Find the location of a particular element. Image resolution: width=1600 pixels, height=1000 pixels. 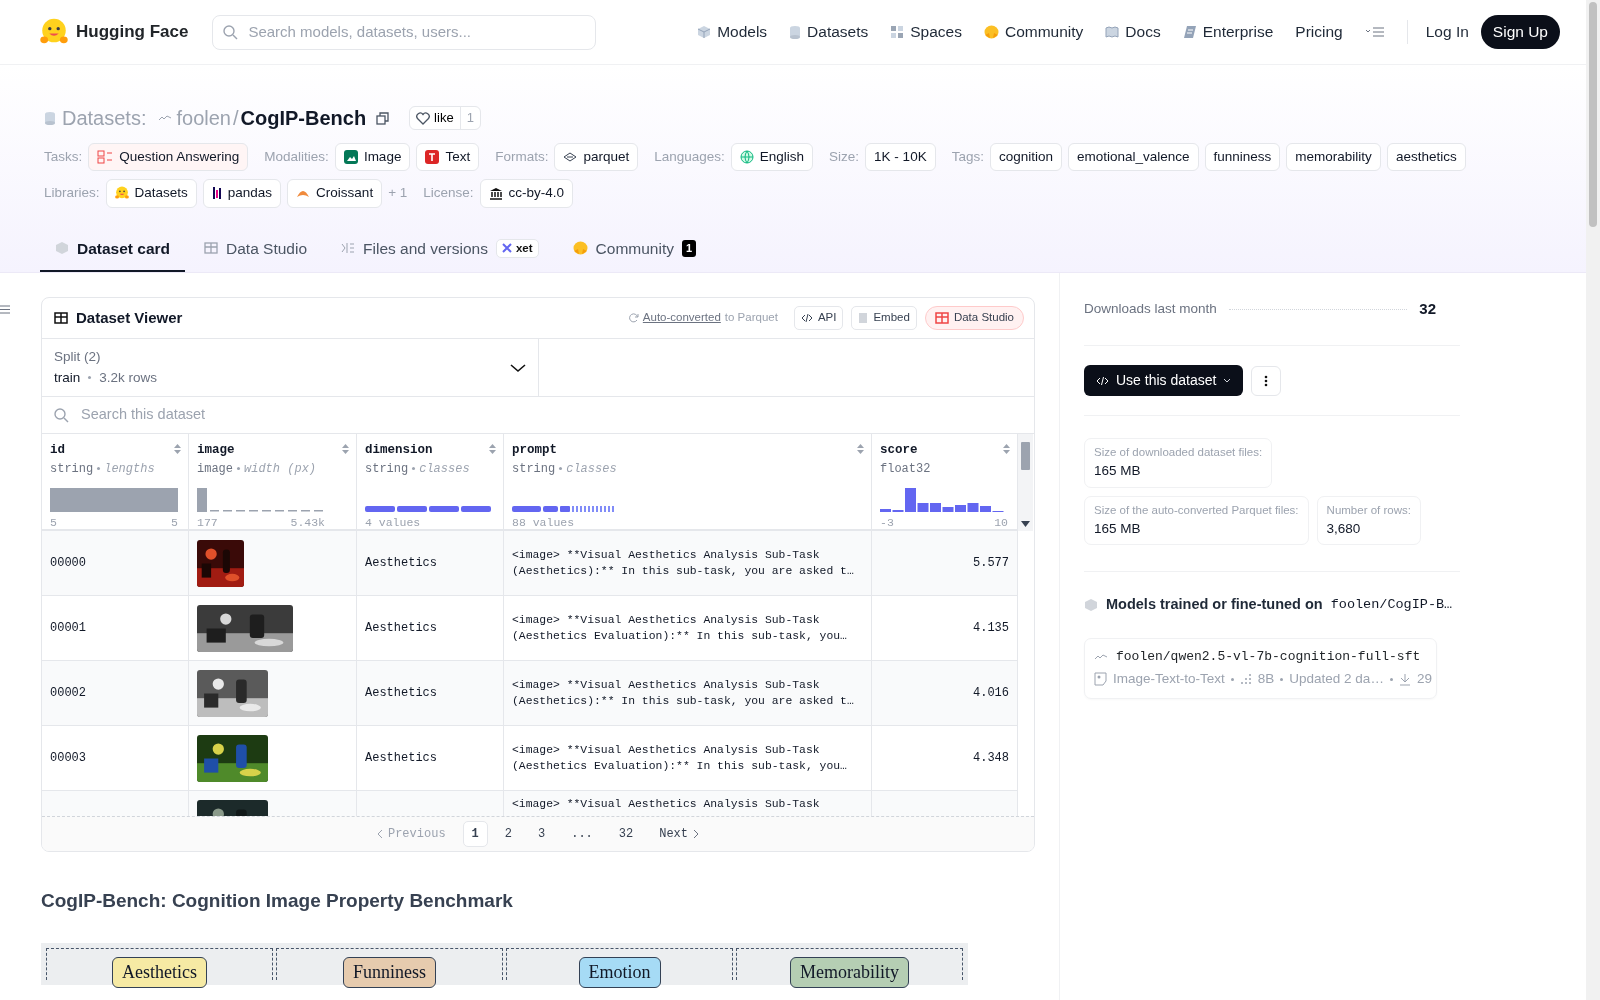

copy-icon is located at coordinates (383, 118).